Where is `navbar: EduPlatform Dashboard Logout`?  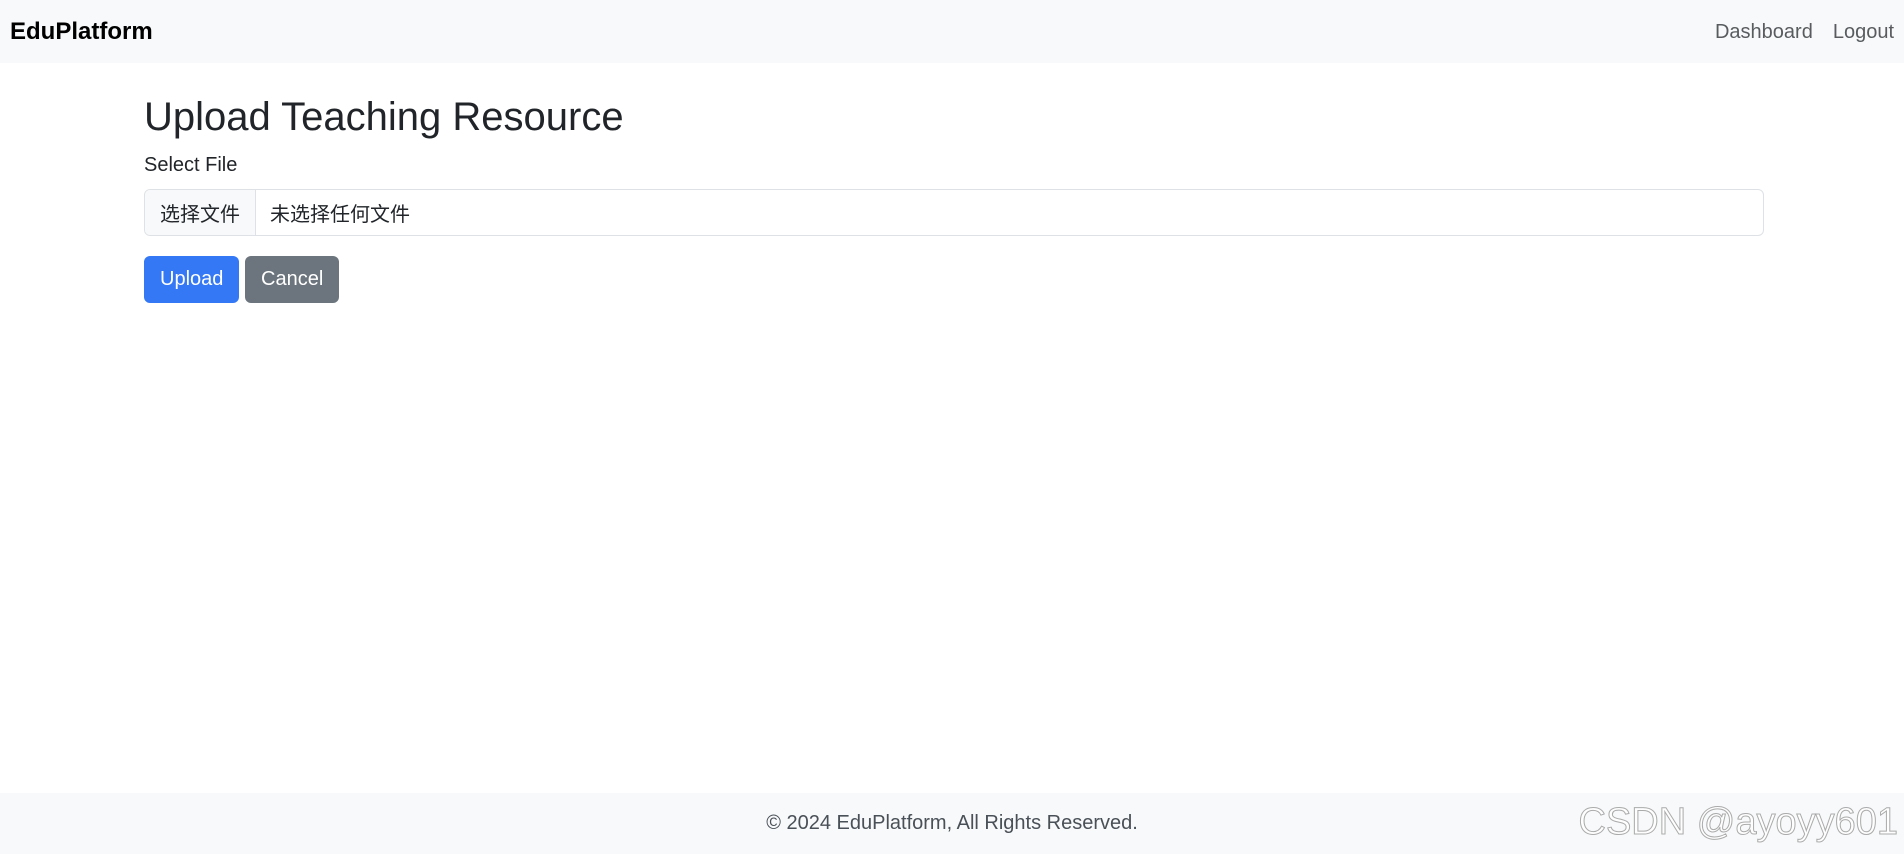
navbar: EduPlatform Dashboard Logout is located at coordinates (952, 31).